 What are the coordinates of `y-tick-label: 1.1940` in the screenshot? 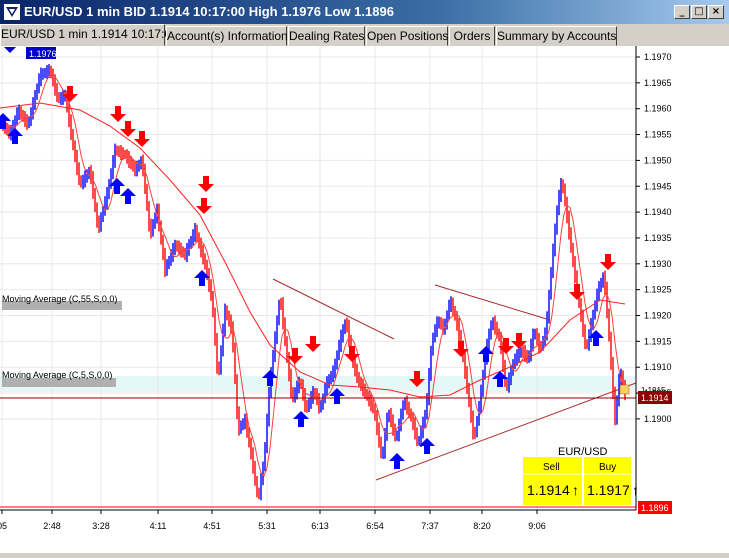 It's located at (658, 212).